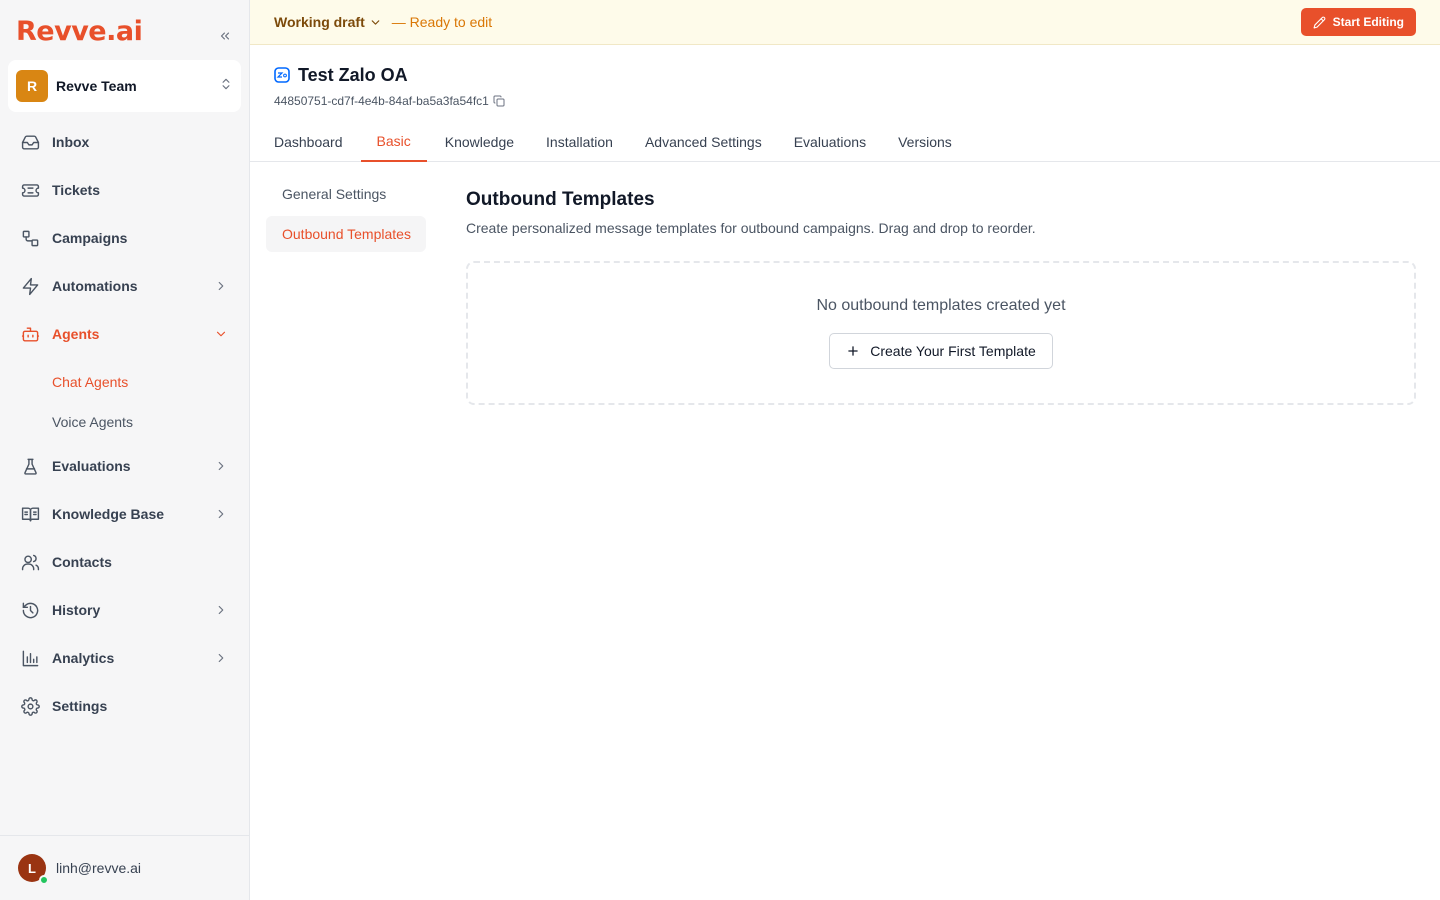 The width and height of the screenshot is (1440, 900). What do you see at coordinates (30, 706) in the screenshot?
I see `gear-icon` at bounding box center [30, 706].